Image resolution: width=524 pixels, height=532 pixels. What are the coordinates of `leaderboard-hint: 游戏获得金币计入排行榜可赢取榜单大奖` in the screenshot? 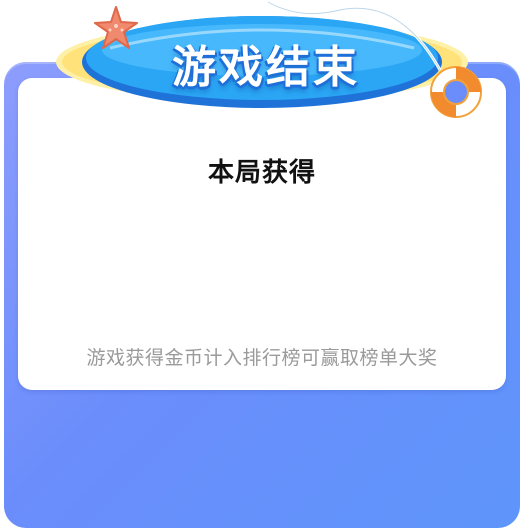 It's located at (262, 358).